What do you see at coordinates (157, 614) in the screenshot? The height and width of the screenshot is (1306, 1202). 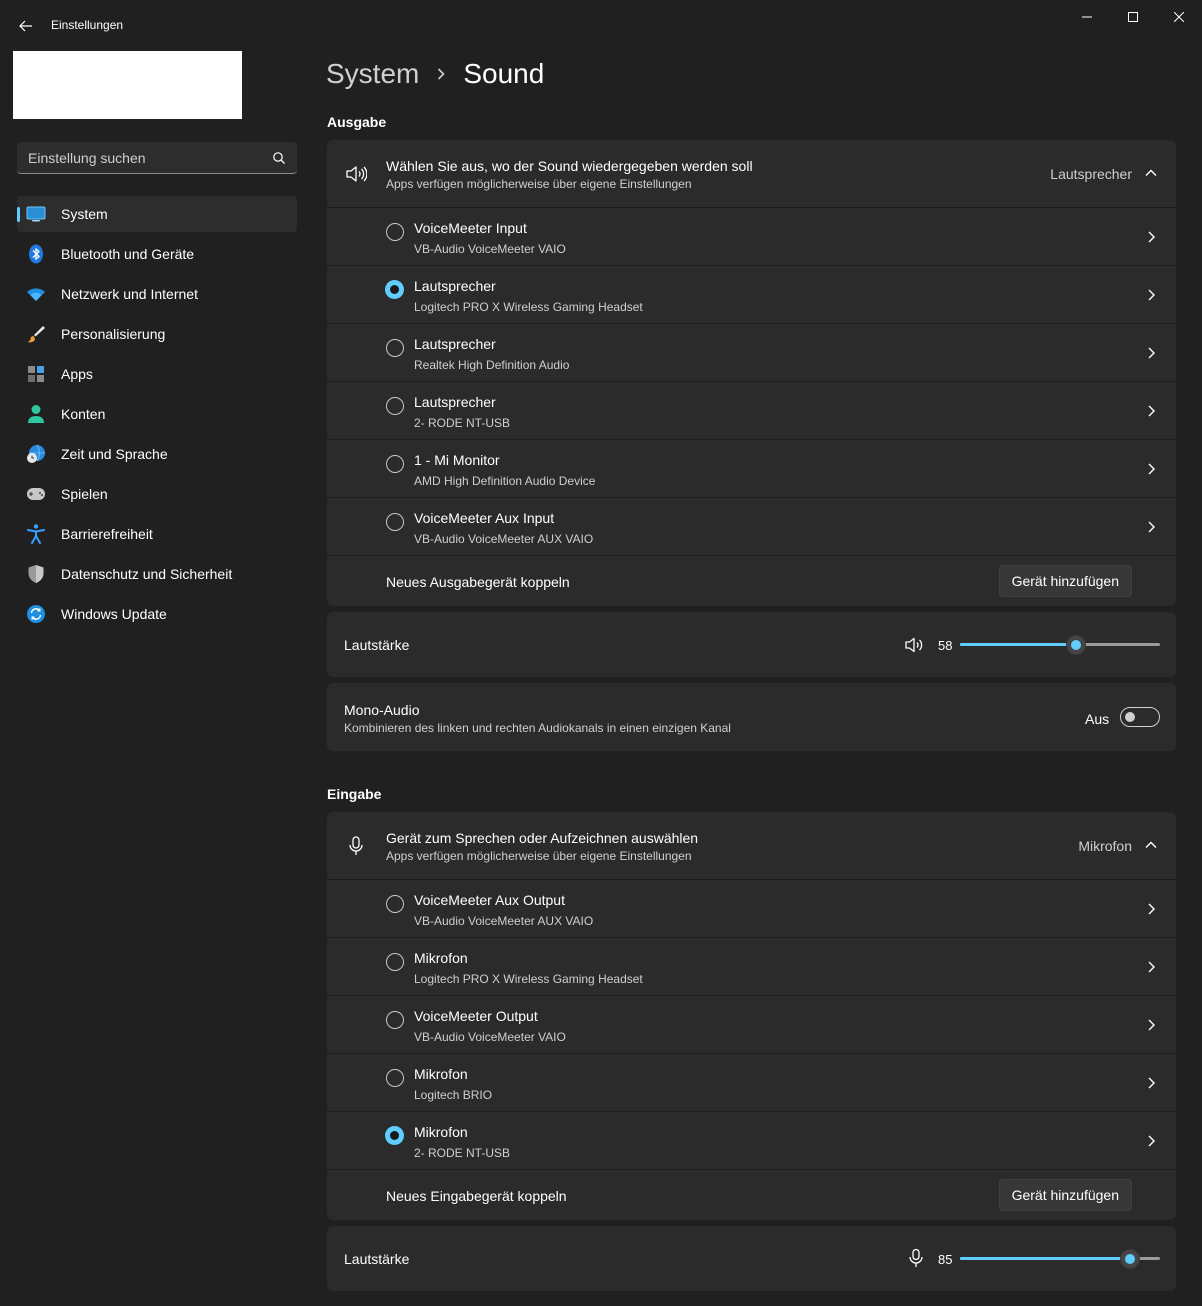 I see `sidebar-item-windows-update: Windows Update` at bounding box center [157, 614].